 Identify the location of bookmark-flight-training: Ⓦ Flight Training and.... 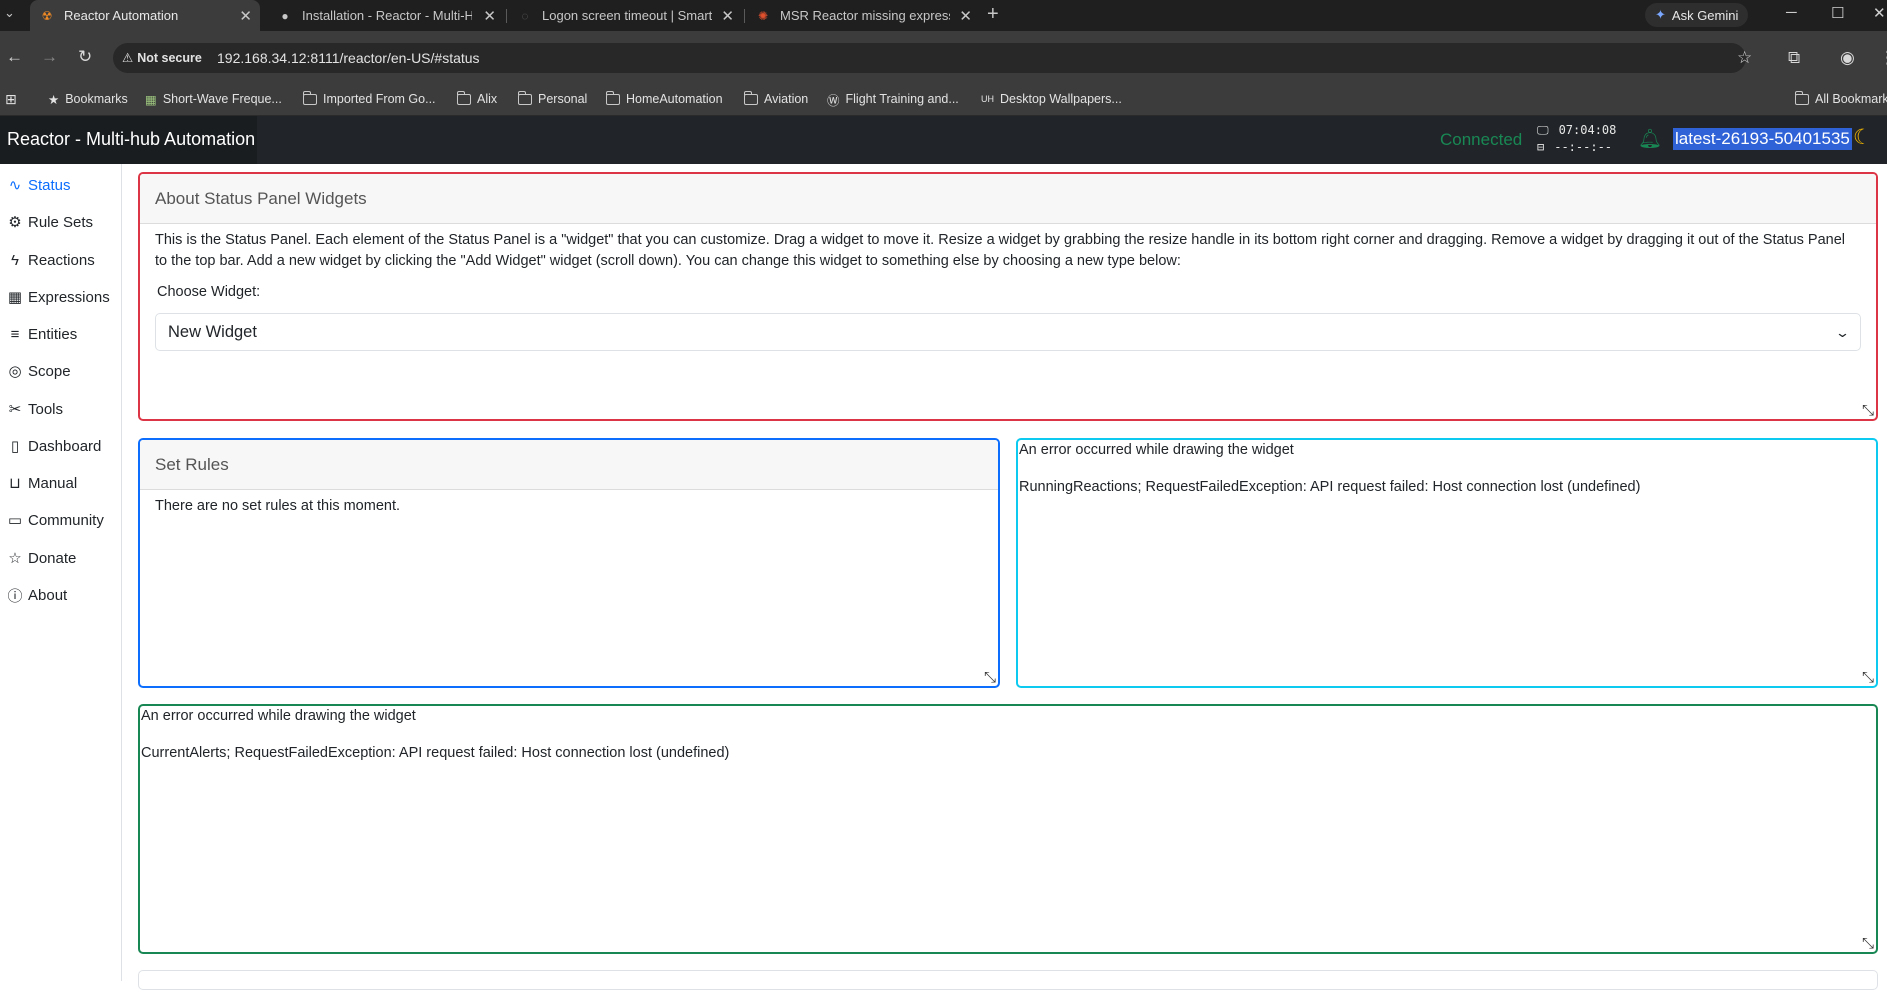
(893, 99).